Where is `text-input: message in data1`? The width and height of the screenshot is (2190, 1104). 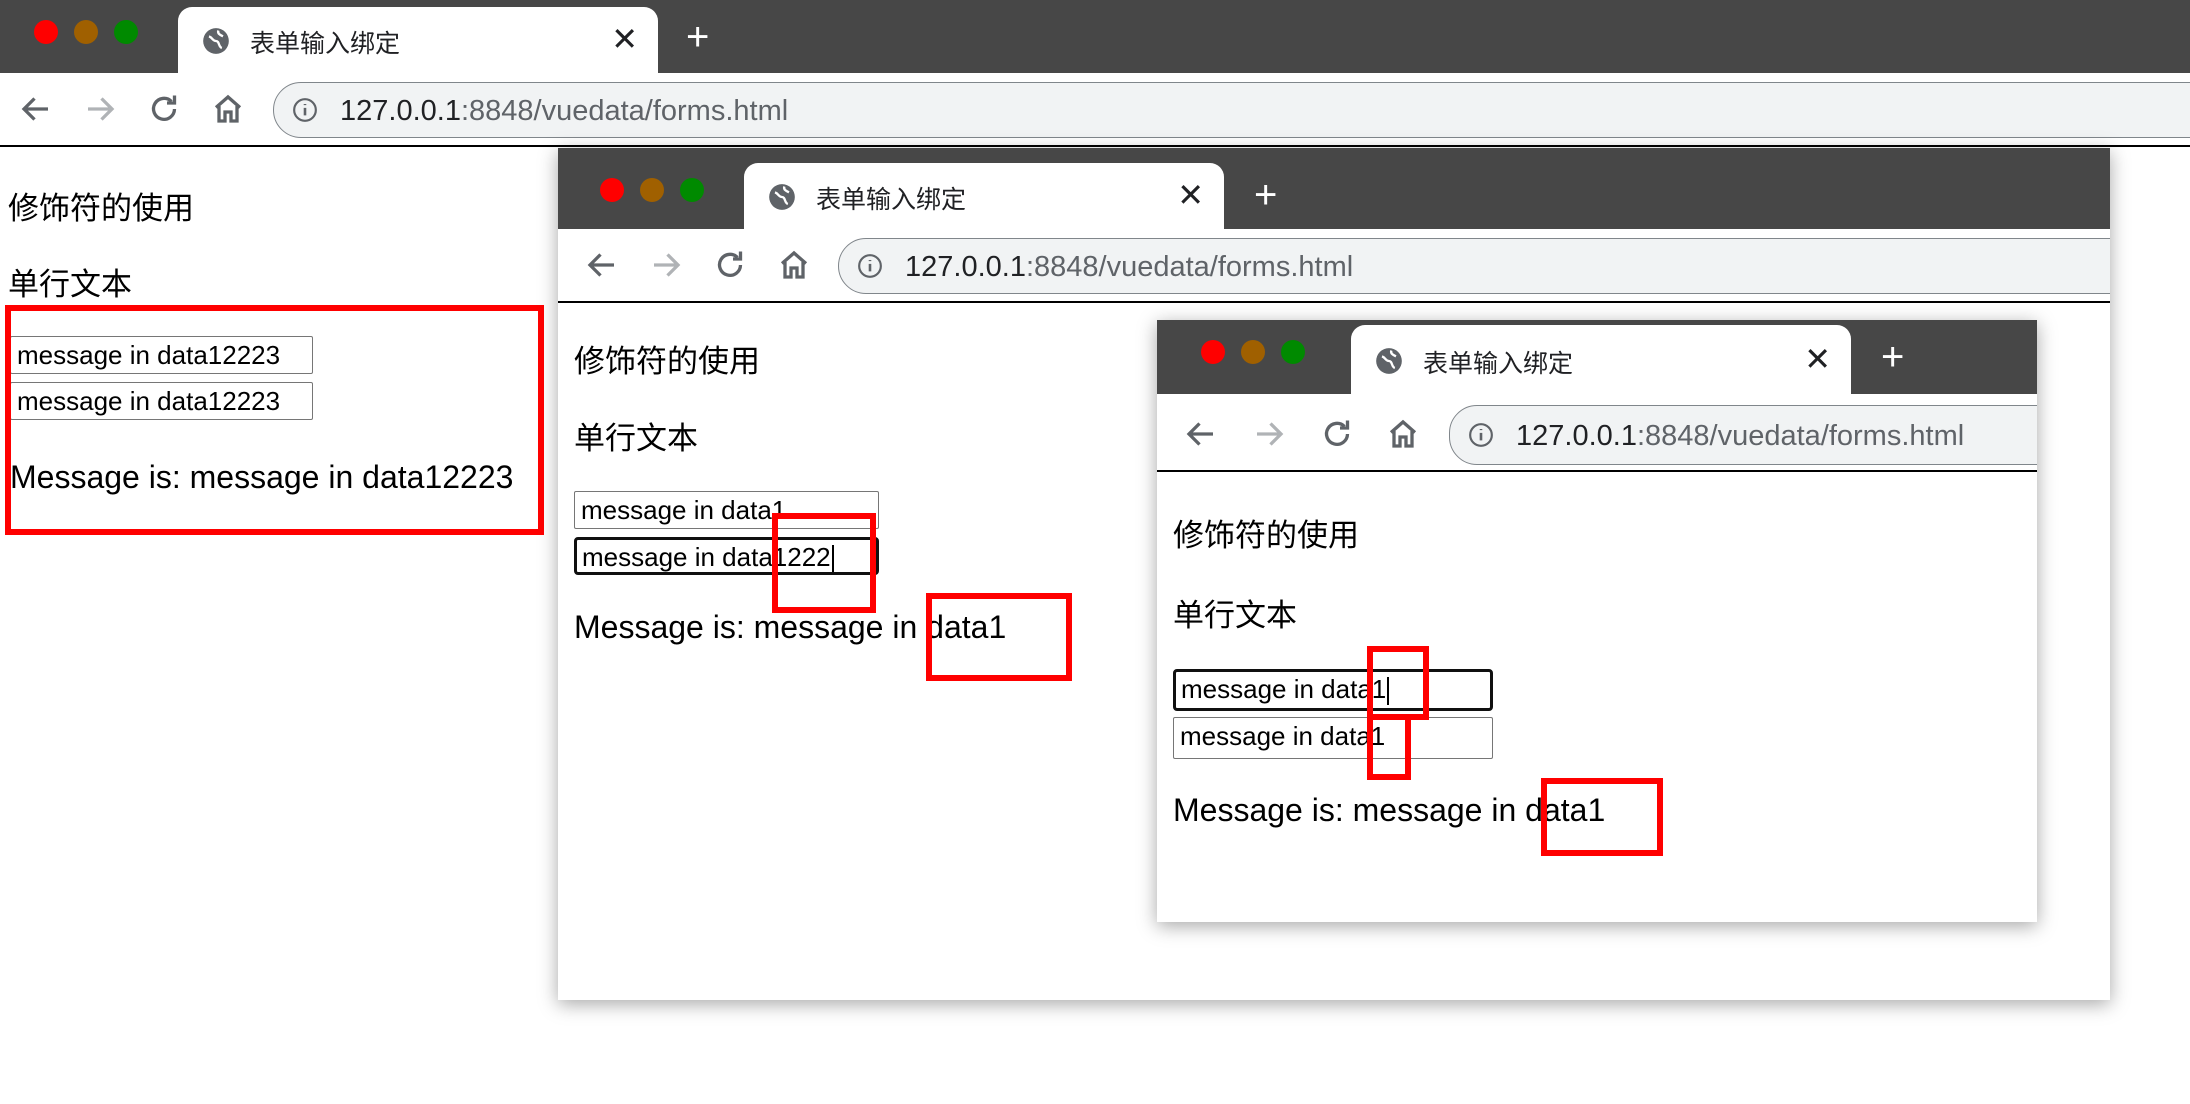 text-input: message in data1 is located at coordinates (1333, 738).